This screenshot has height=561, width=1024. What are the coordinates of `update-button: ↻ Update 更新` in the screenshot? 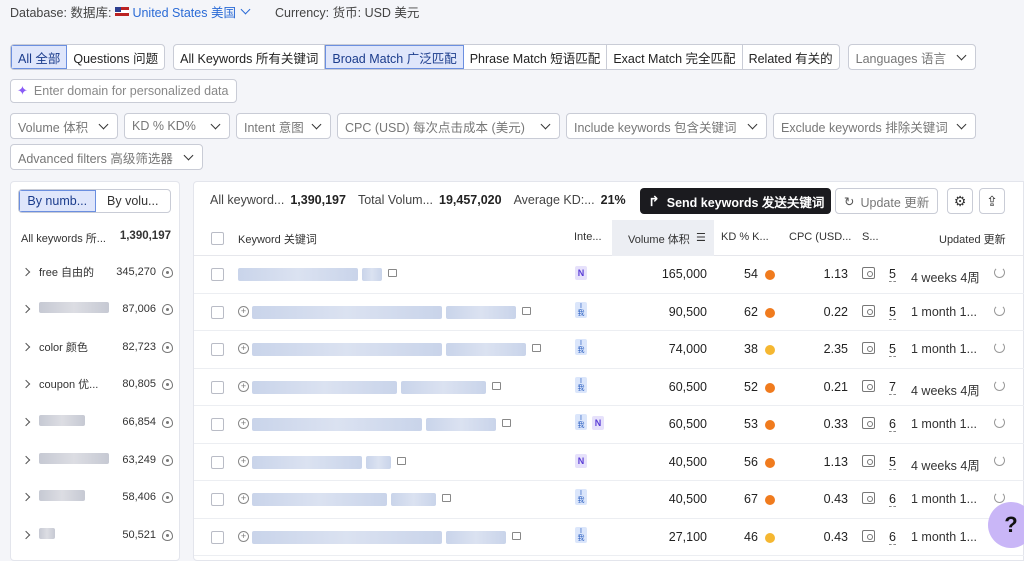 It's located at (887, 201).